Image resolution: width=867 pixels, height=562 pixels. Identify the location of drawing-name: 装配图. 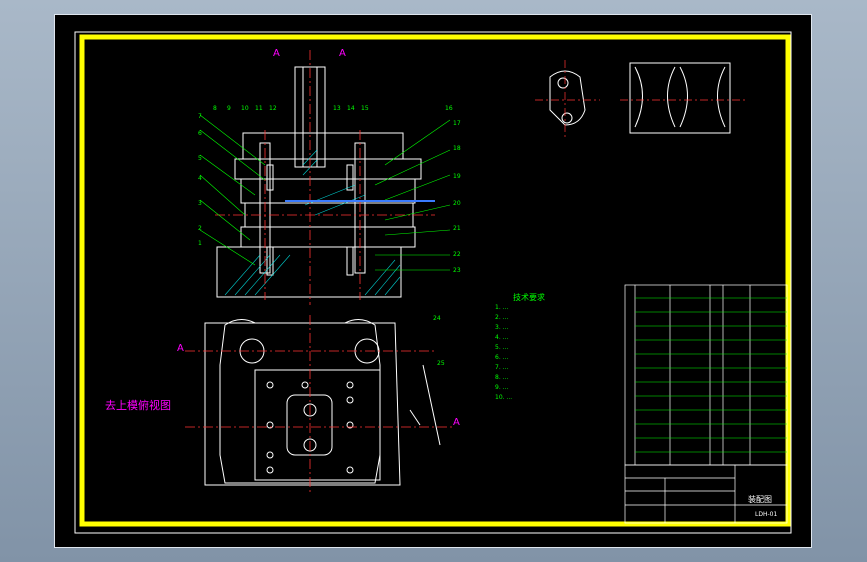
(760, 499).